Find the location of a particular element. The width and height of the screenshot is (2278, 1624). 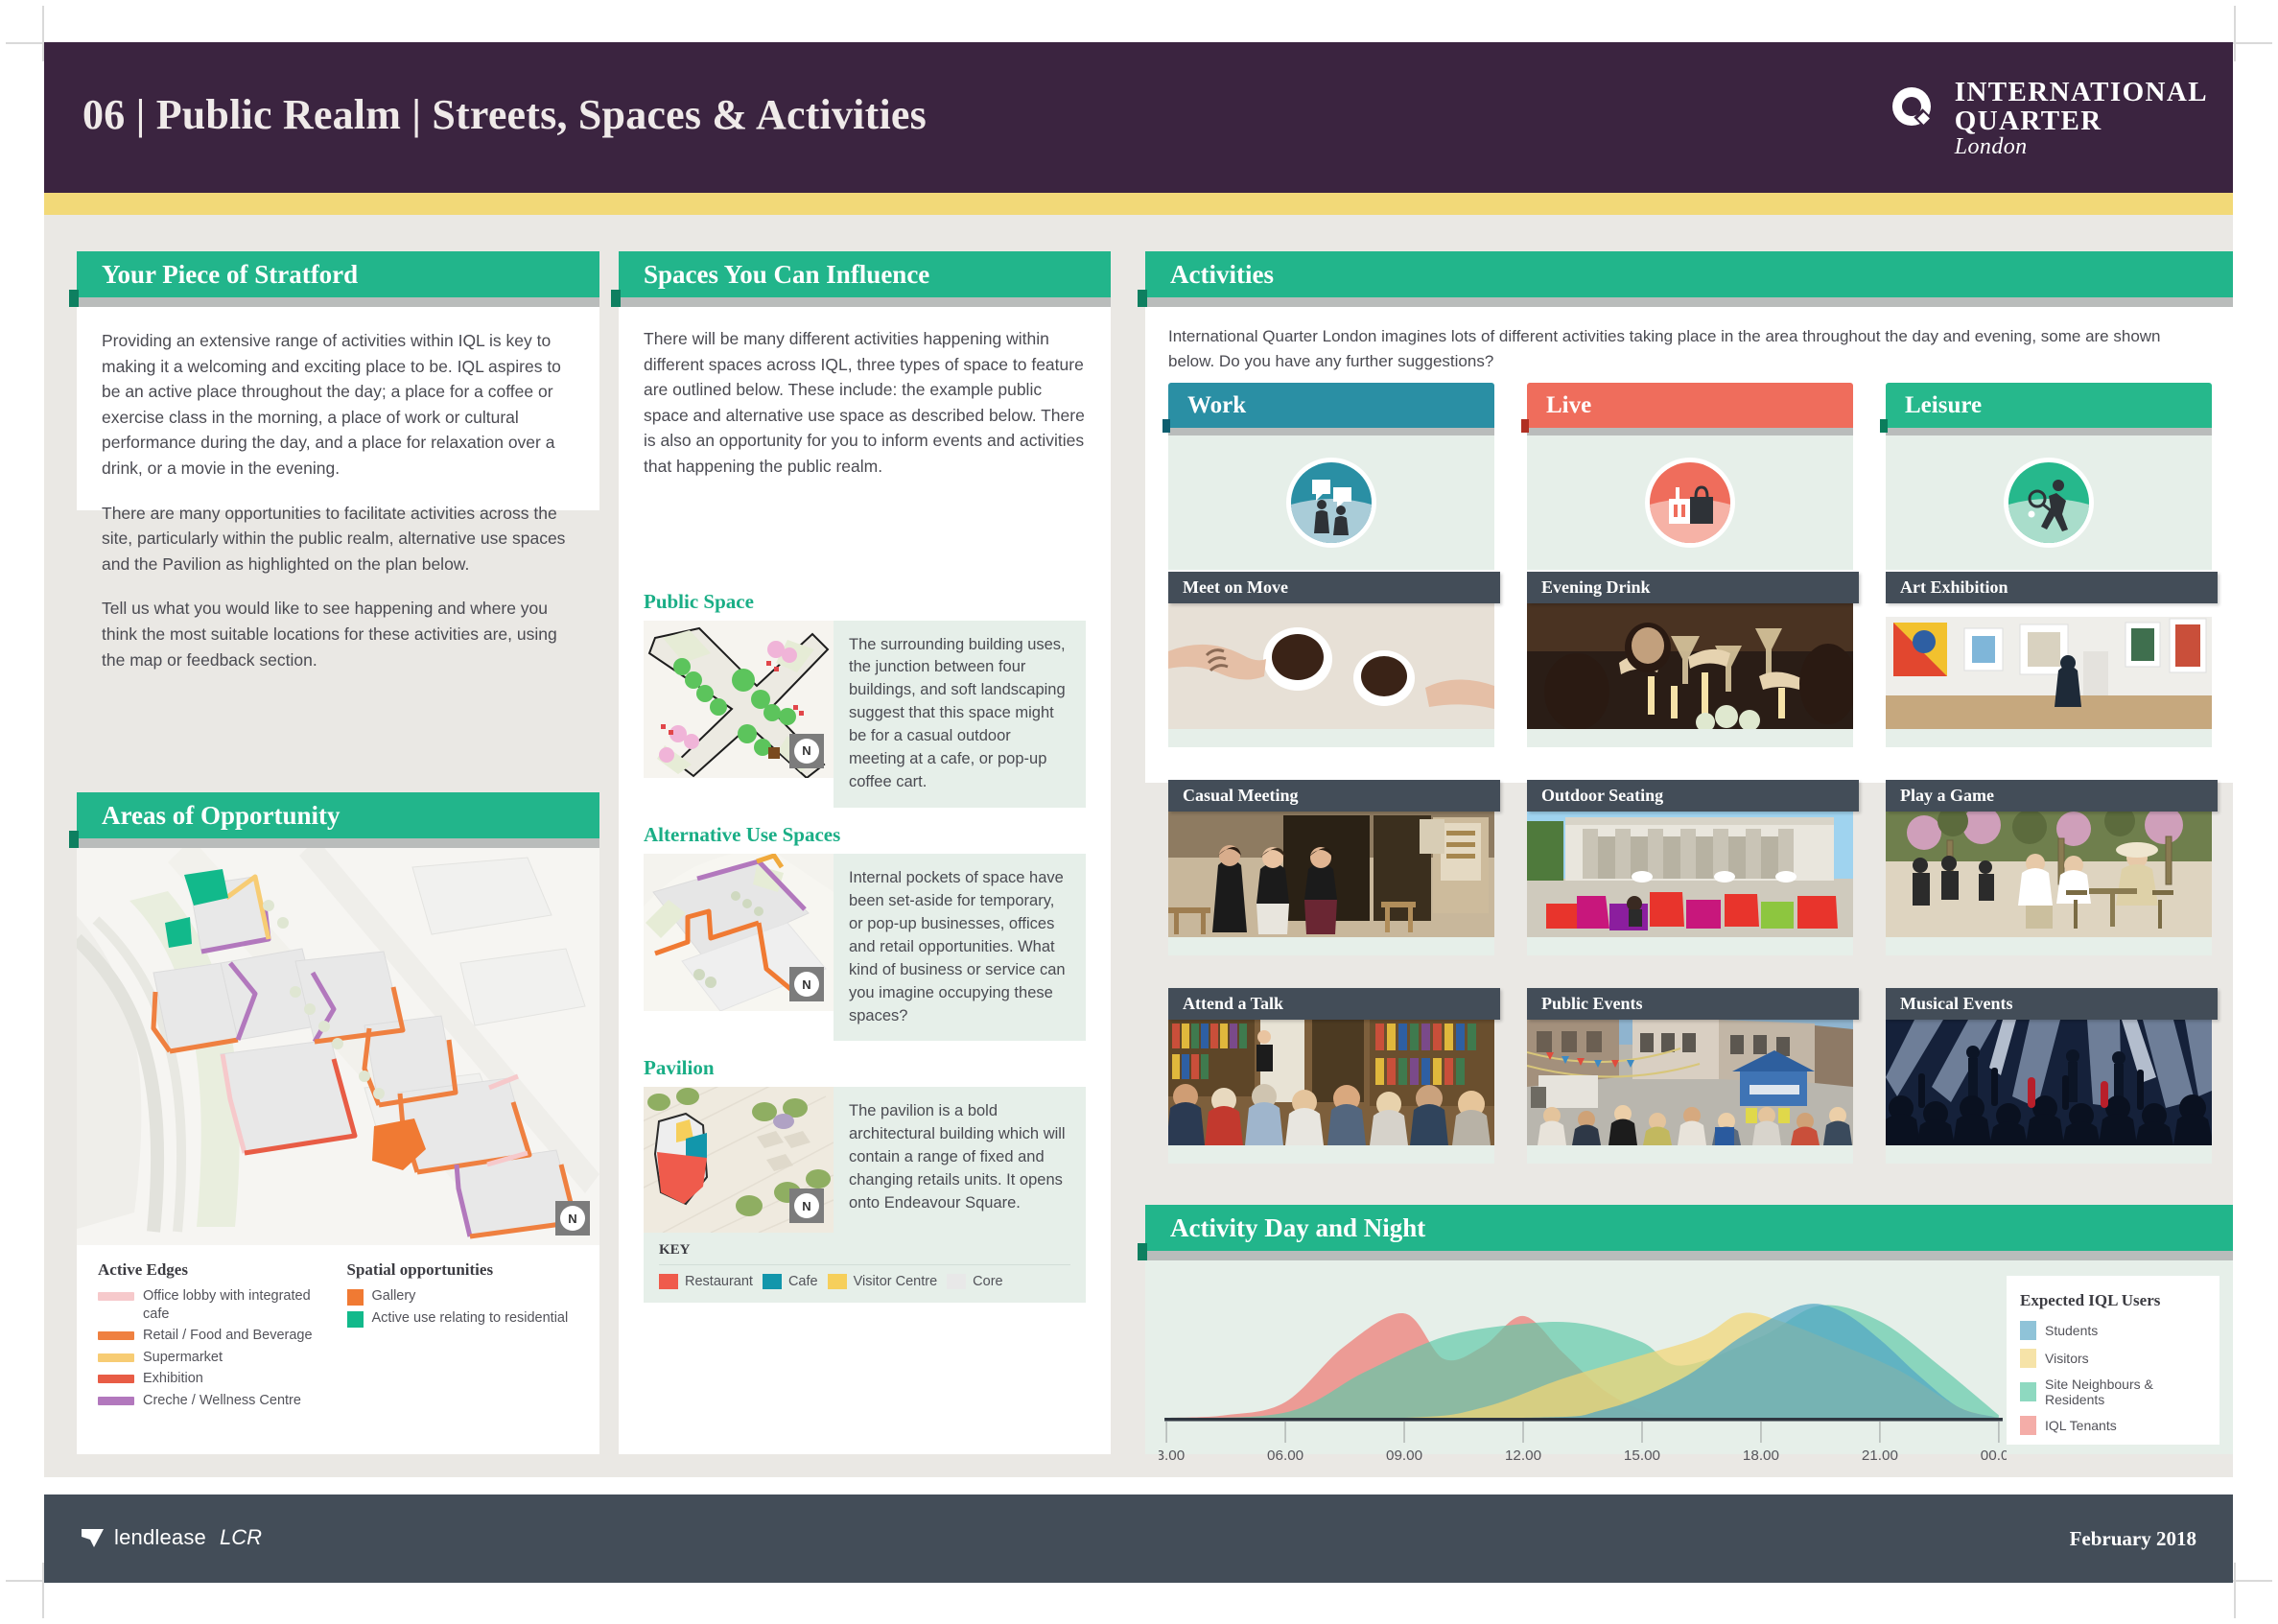

panel-header: Your Piece of Stratford is located at coordinates (334, 279).